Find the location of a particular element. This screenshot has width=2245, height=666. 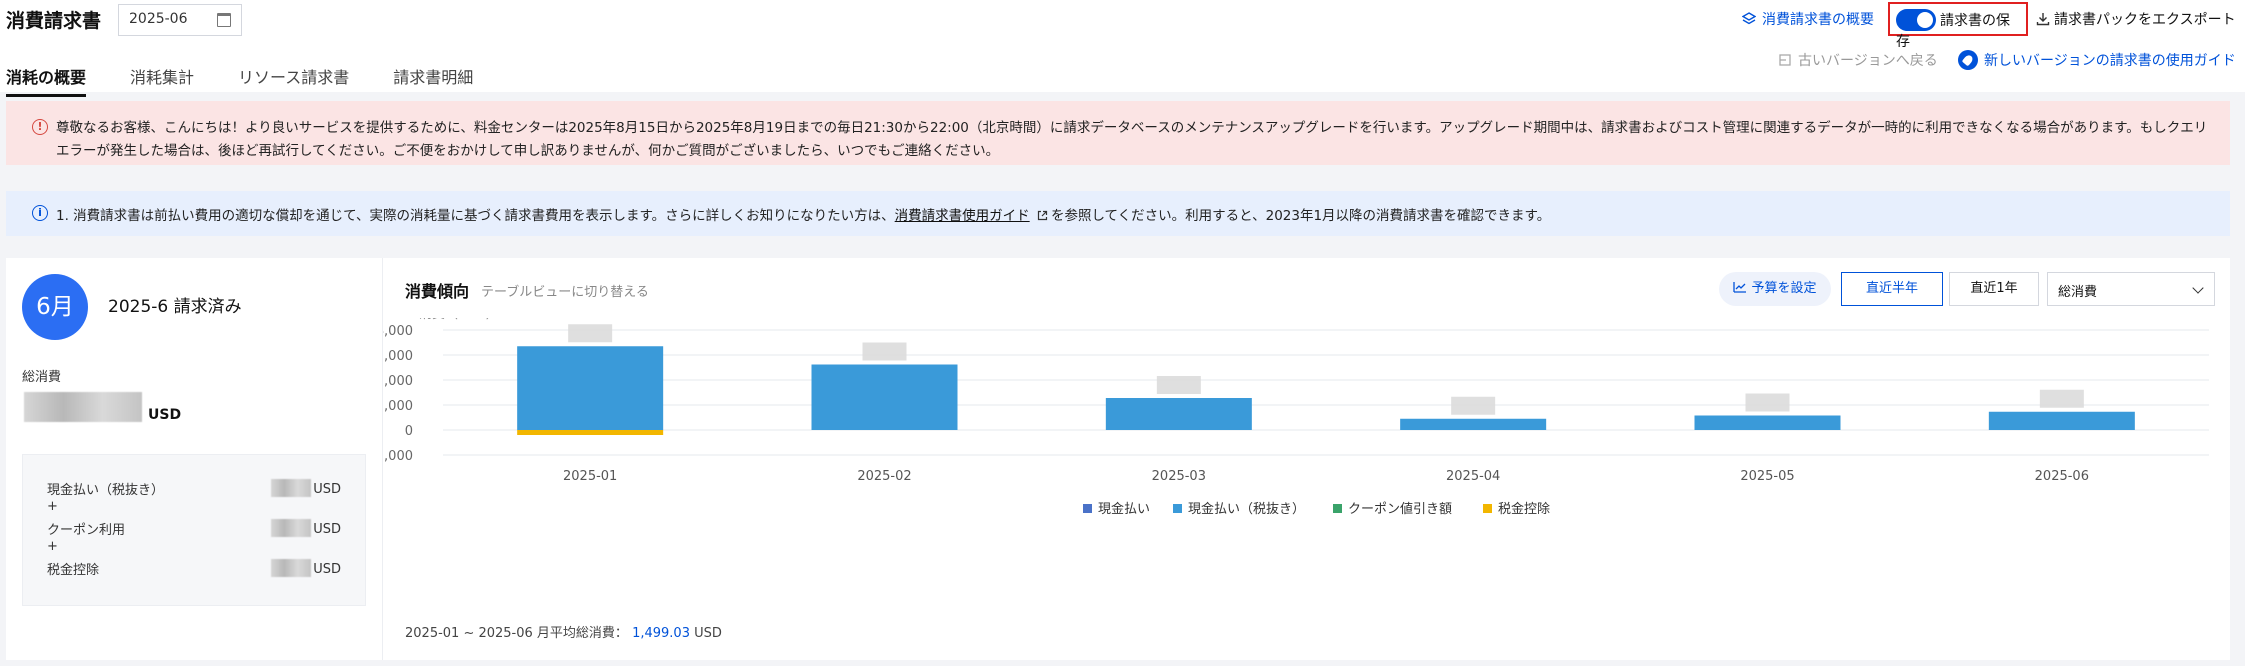

export-bill-pack-button: 請求書パックをエクスポート is located at coordinates (2136, 19).